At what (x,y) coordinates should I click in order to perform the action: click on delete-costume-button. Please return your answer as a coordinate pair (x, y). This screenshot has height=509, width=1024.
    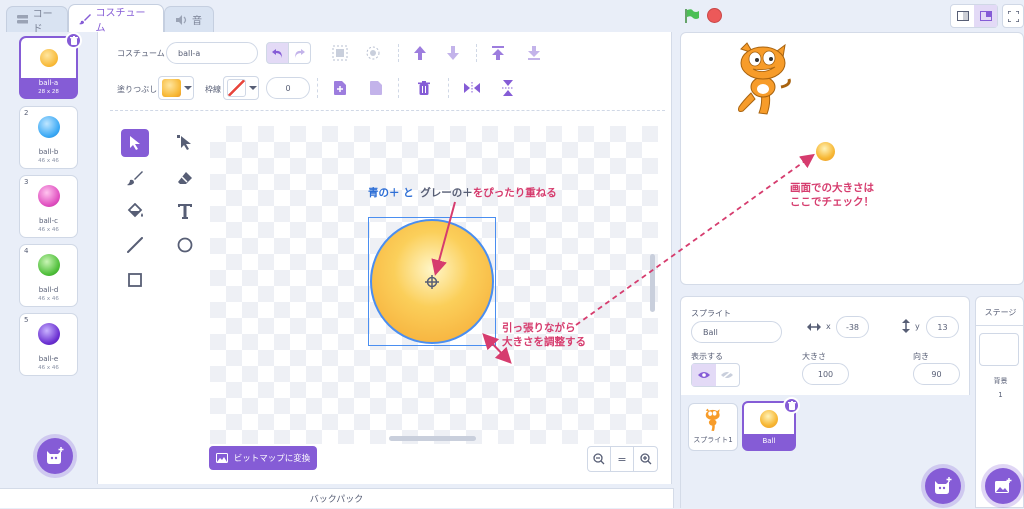
    Looking at the image, I should click on (73, 40).